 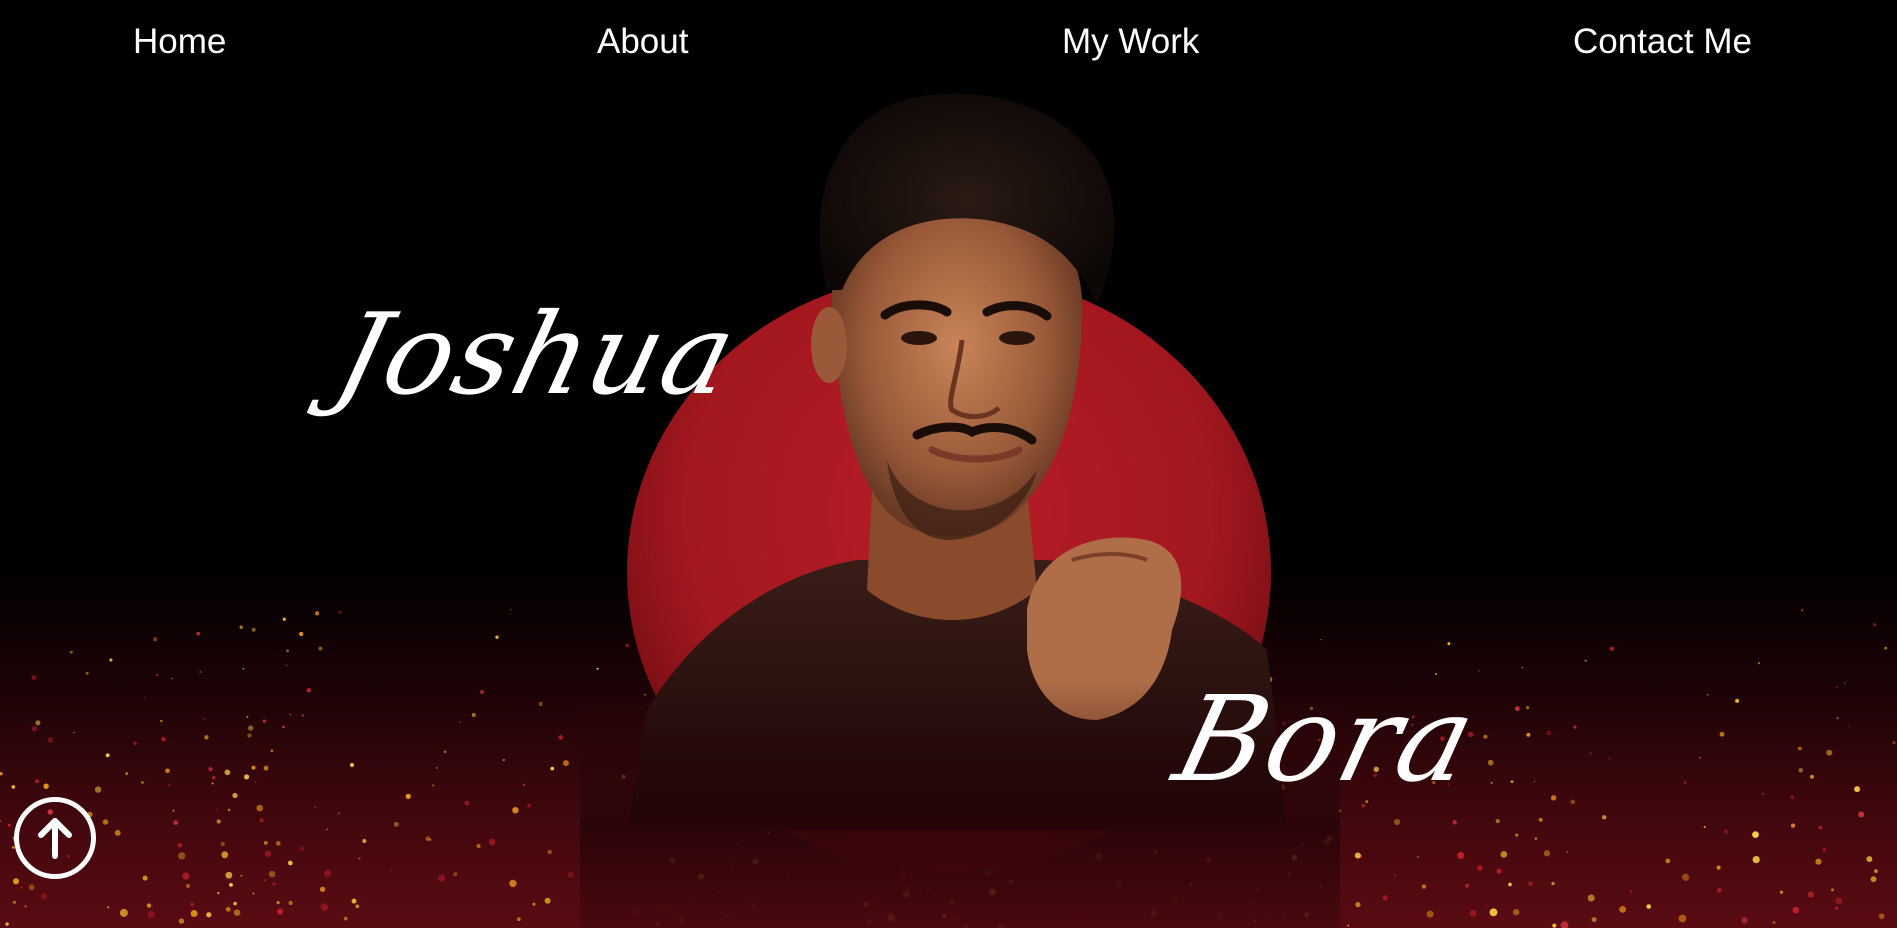 What do you see at coordinates (1662, 42) in the screenshot?
I see `nav-link-contact-me: Contact Me` at bounding box center [1662, 42].